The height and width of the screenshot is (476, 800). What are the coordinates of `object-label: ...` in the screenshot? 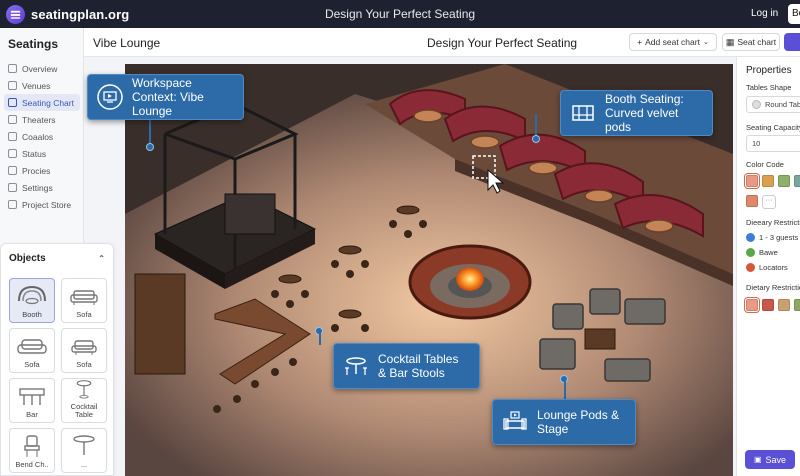 It's located at (84, 464).